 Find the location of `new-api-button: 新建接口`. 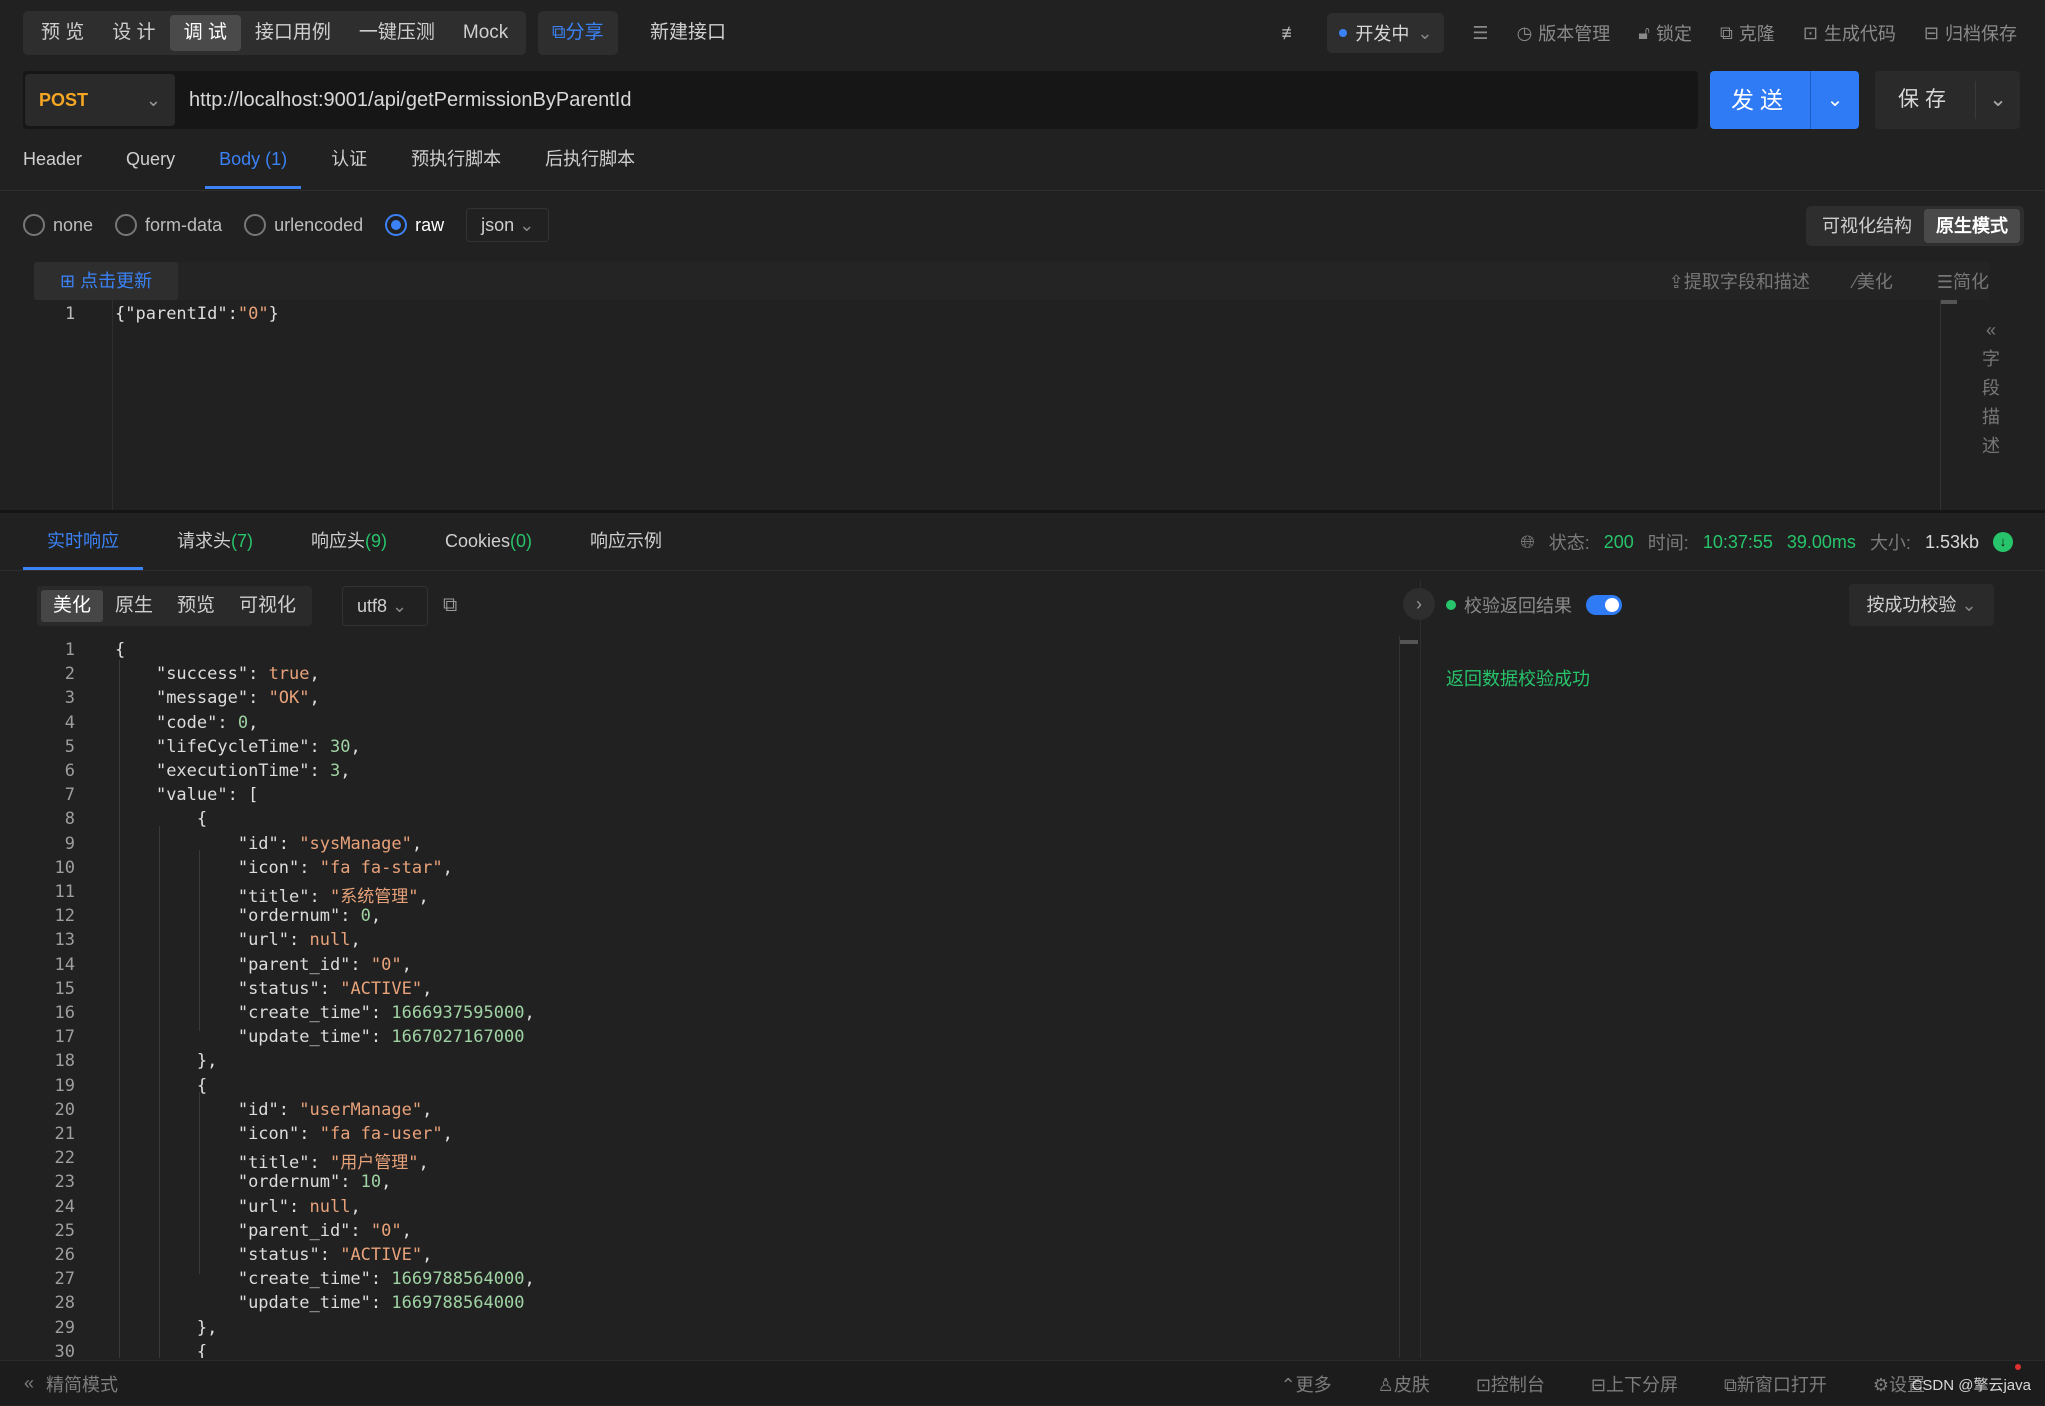

new-api-button: 新建接口 is located at coordinates (688, 33).